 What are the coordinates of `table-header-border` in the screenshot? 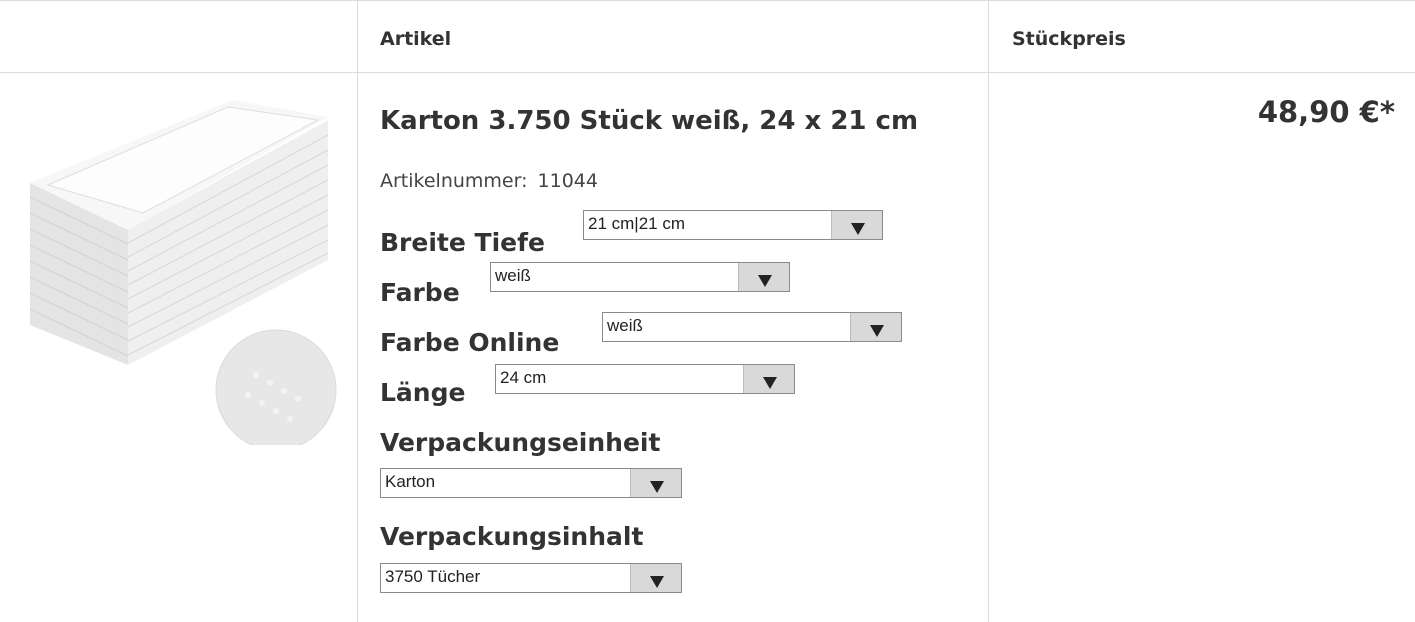 It's located at (707, 72).